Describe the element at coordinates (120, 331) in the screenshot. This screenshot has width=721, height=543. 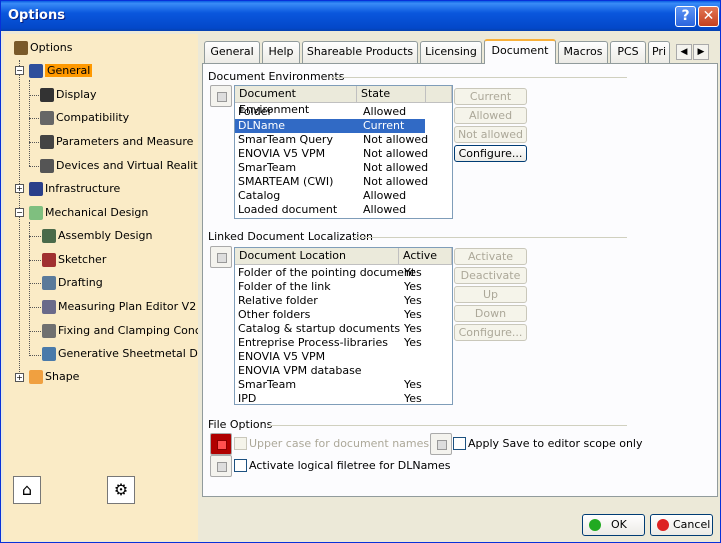
I see `tree-item-fixing-clamping: Fixing and Clamping Concept` at that location.